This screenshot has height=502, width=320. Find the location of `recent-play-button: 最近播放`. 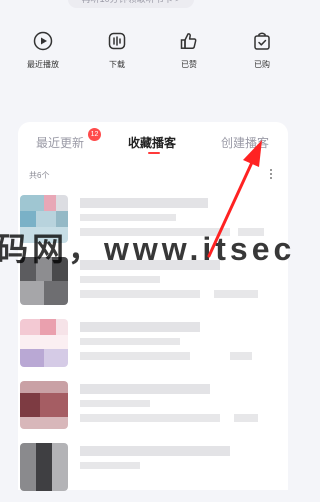

recent-play-button: 最近播放 is located at coordinates (43, 50).